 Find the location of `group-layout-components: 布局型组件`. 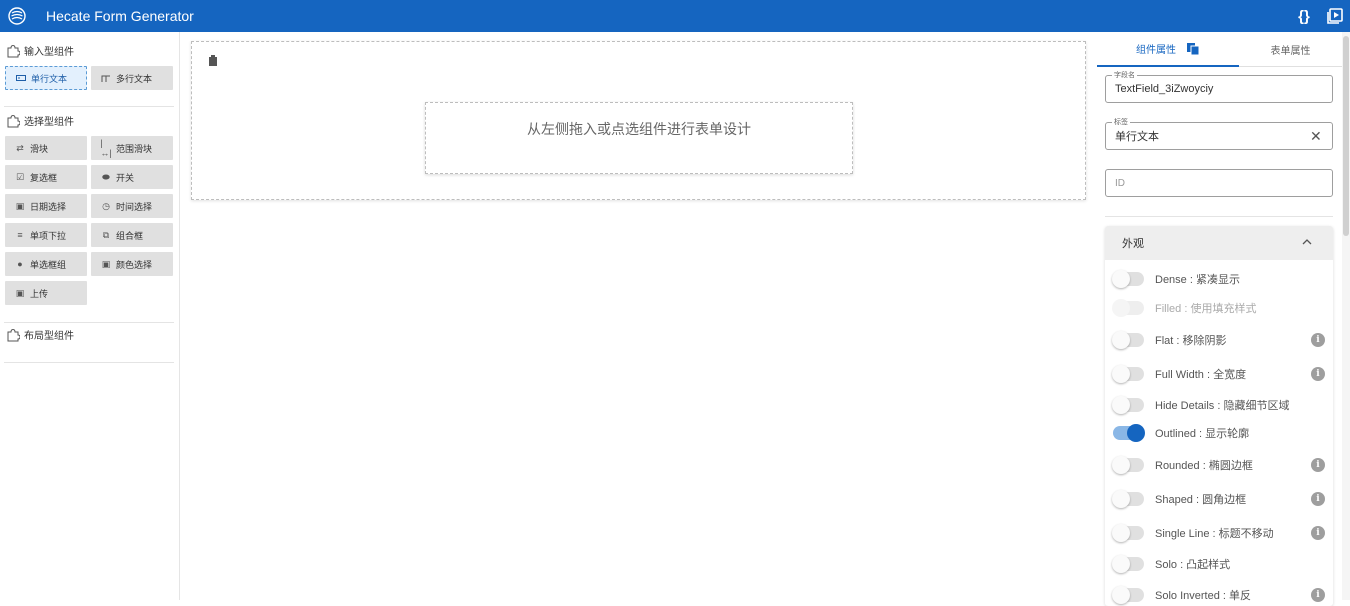

group-layout-components: 布局型组件 is located at coordinates (40, 334).